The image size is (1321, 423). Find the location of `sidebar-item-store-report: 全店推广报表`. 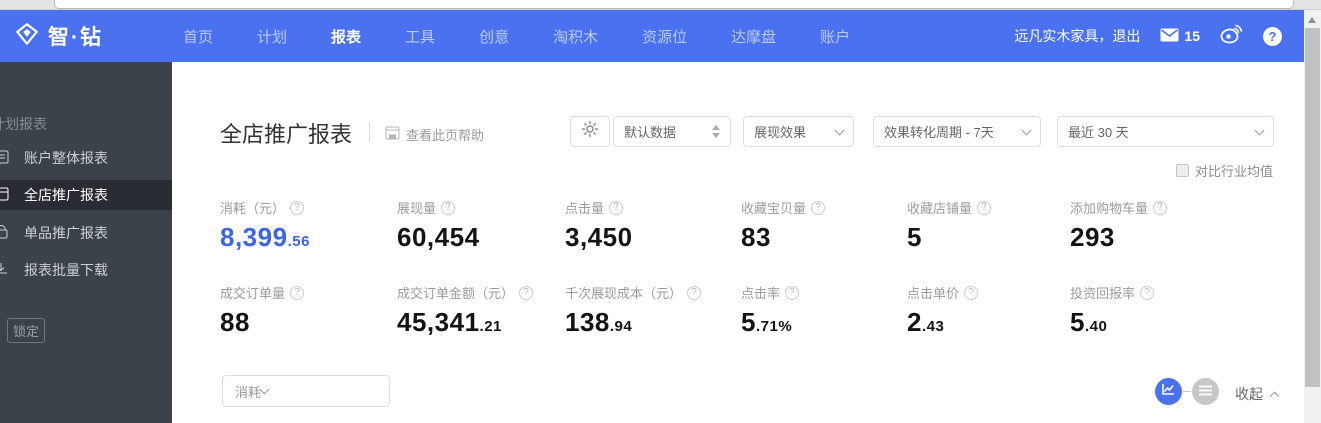

sidebar-item-store-report: 全店推广报表 is located at coordinates (86, 195).